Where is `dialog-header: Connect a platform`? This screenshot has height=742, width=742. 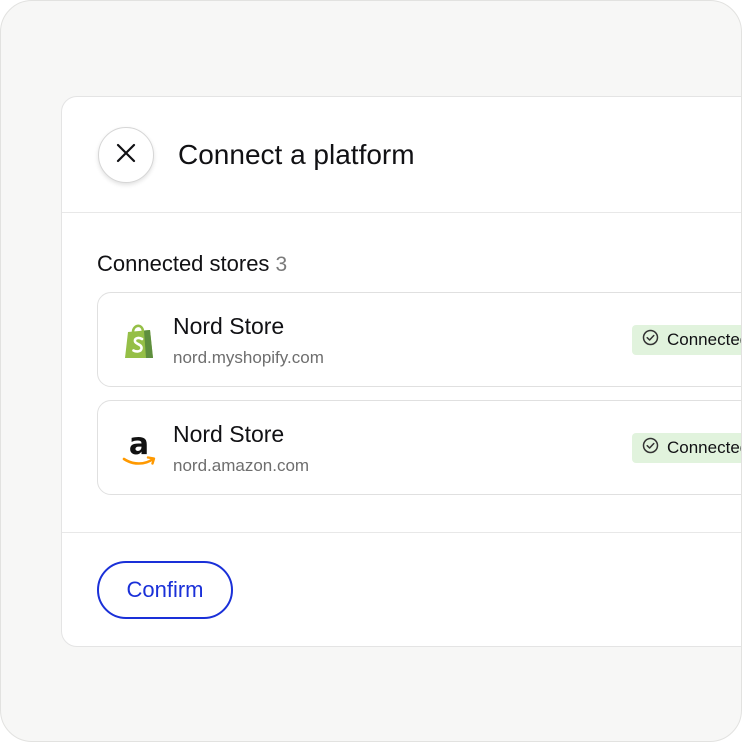 dialog-header: Connect a platform is located at coordinates (401, 155).